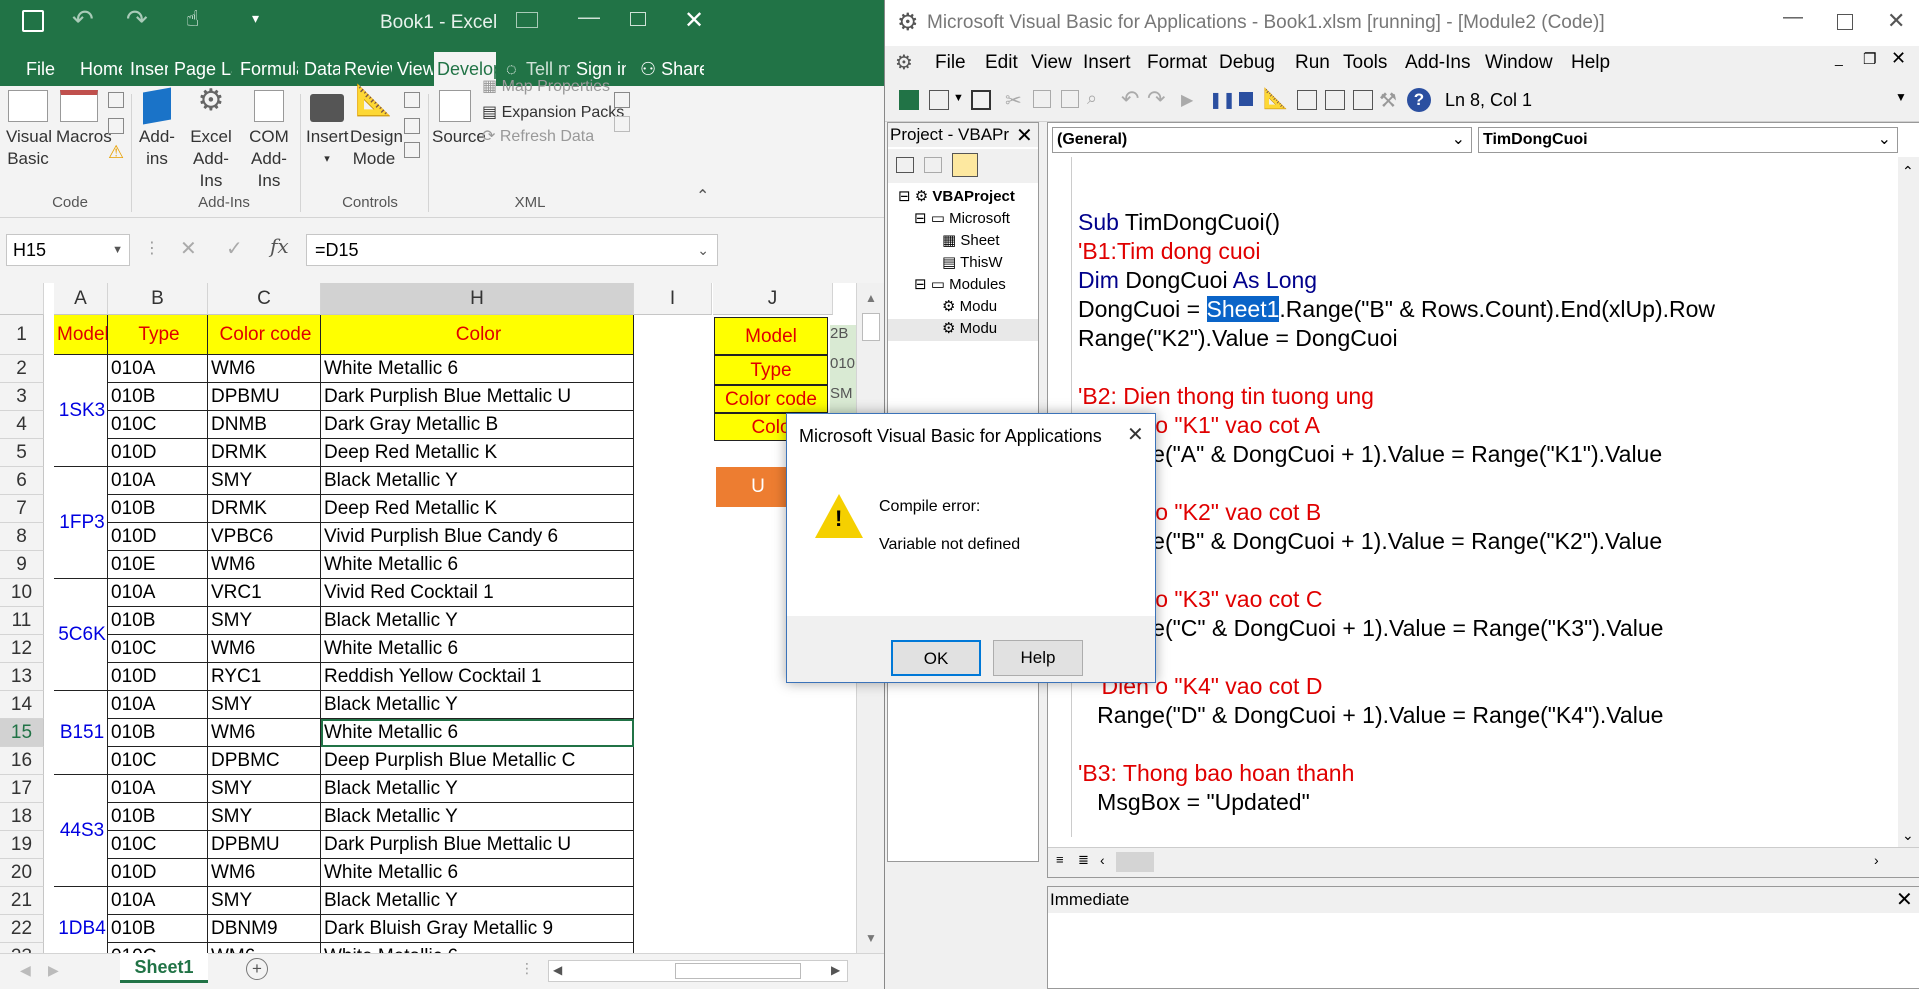 Image resolution: width=1919 pixels, height=989 pixels. What do you see at coordinates (1060, 859) in the screenshot?
I see `procedure-view-icon: ≡` at bounding box center [1060, 859].